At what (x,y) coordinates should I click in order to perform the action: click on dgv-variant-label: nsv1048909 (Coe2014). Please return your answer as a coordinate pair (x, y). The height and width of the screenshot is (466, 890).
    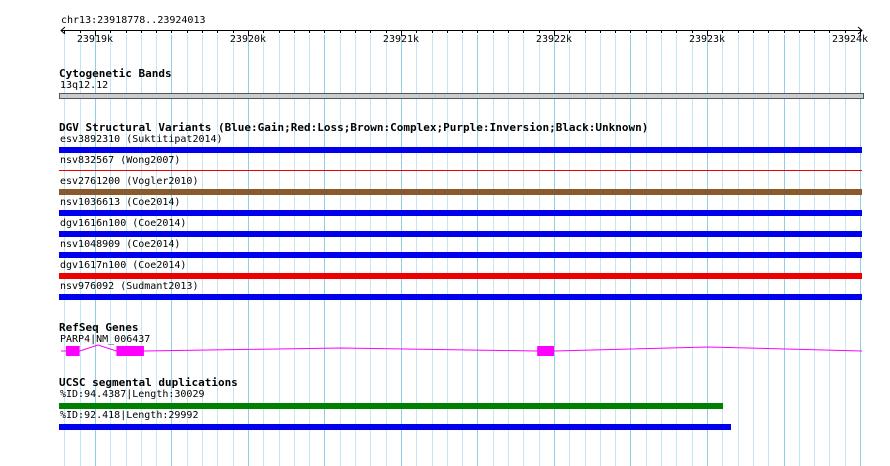
    Looking at the image, I should click on (120, 244).